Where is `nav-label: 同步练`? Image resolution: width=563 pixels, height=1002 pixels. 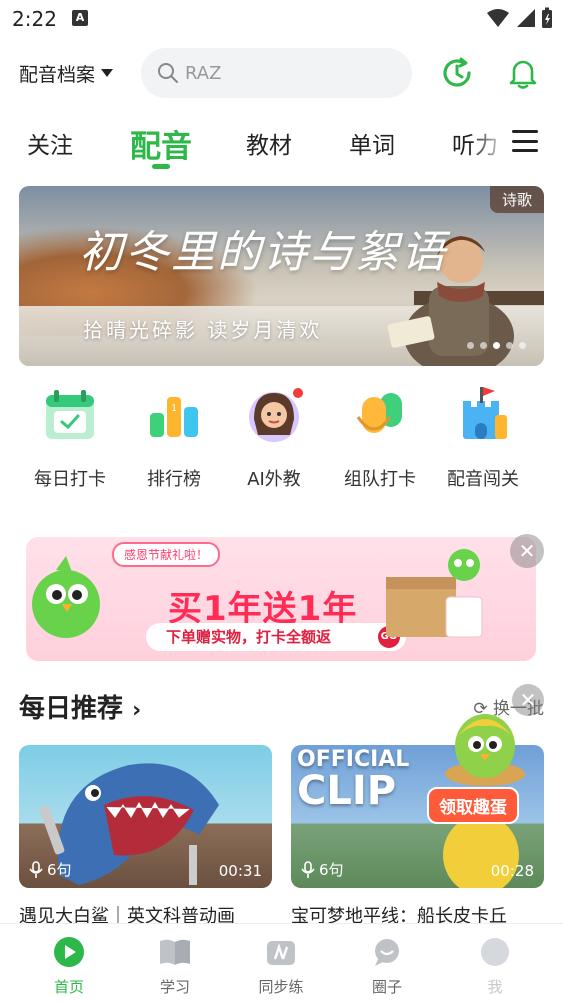 nav-label: 同步练 is located at coordinates (281, 987).